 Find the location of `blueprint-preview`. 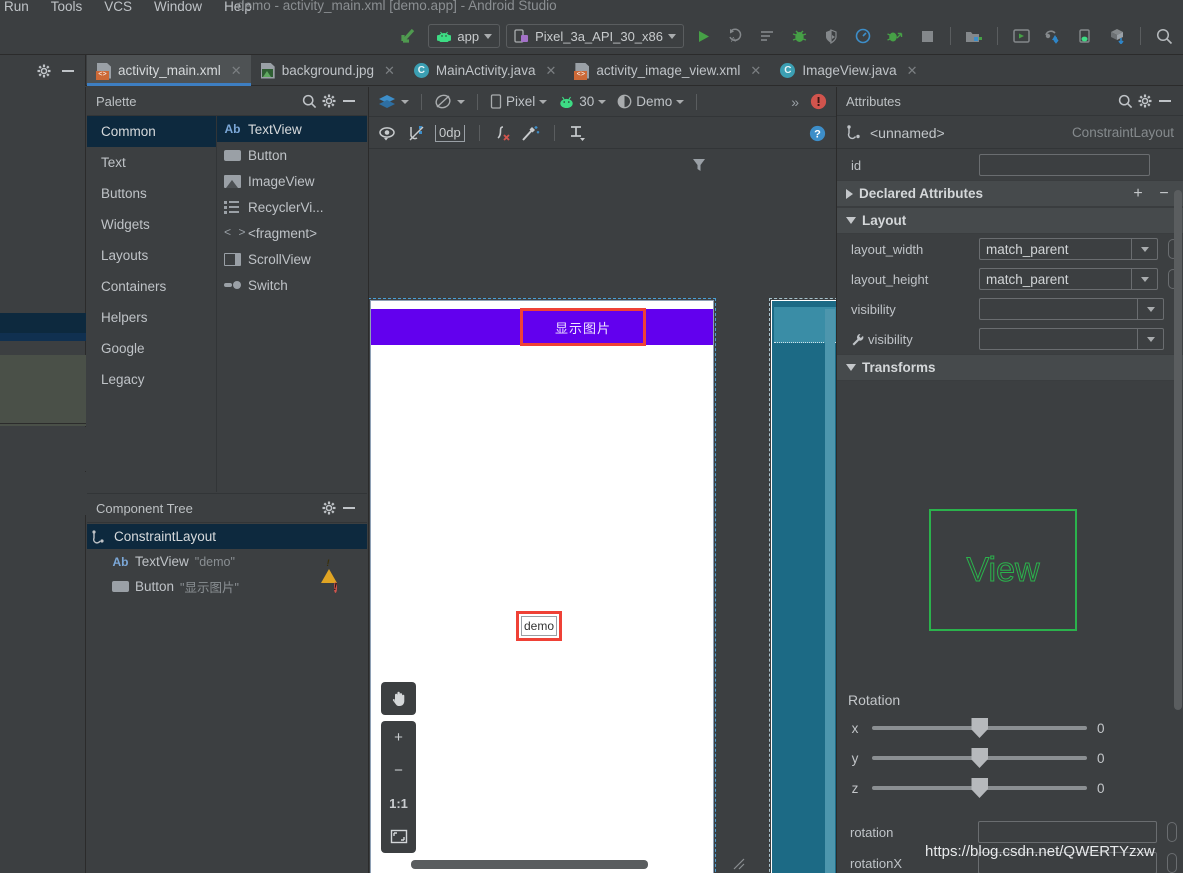

blueprint-preview is located at coordinates (802, 585).